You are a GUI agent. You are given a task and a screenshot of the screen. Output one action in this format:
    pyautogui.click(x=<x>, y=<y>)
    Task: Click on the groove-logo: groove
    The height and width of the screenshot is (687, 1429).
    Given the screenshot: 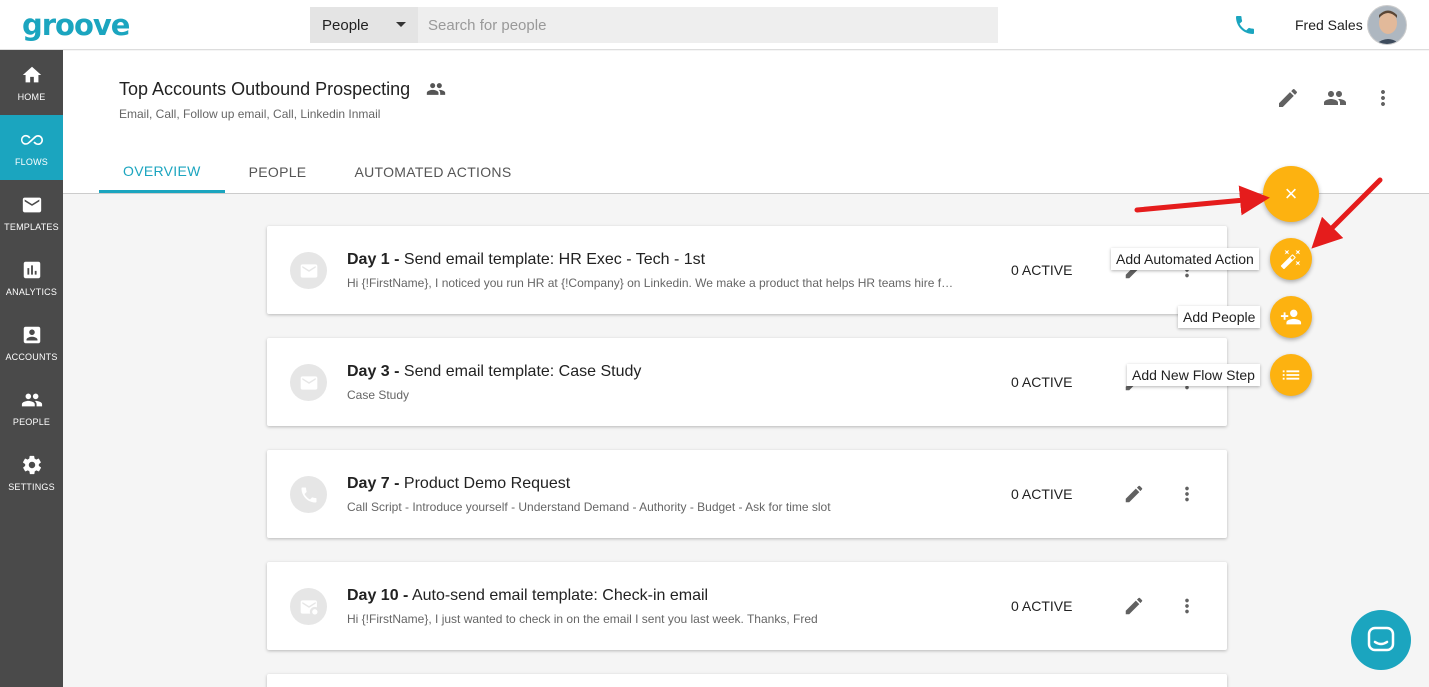 What is the action you would take?
    pyautogui.click(x=76, y=25)
    